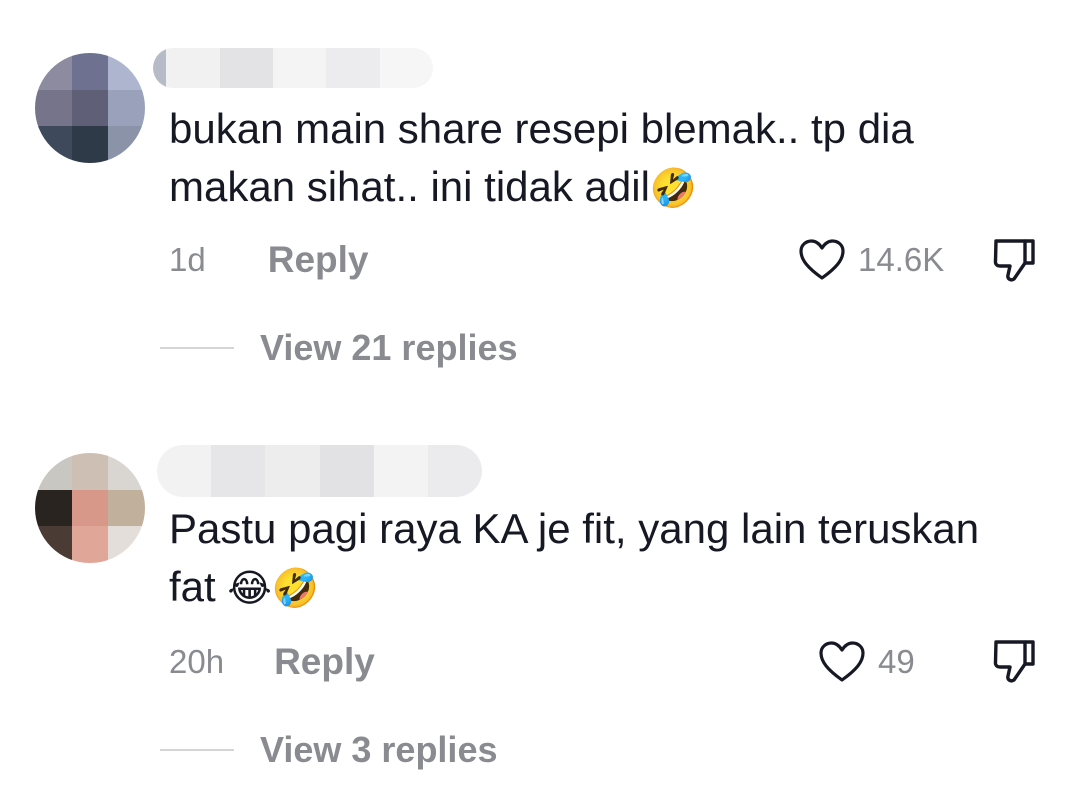 The width and height of the screenshot is (1080, 808). Describe the element at coordinates (378, 750) in the screenshot. I see `view-replies-label: View 3 replies` at that location.